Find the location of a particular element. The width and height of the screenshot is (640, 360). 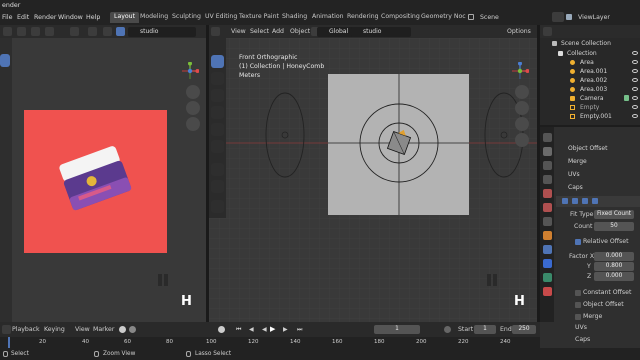

end-frame-input: 250 is located at coordinates (524, 329).